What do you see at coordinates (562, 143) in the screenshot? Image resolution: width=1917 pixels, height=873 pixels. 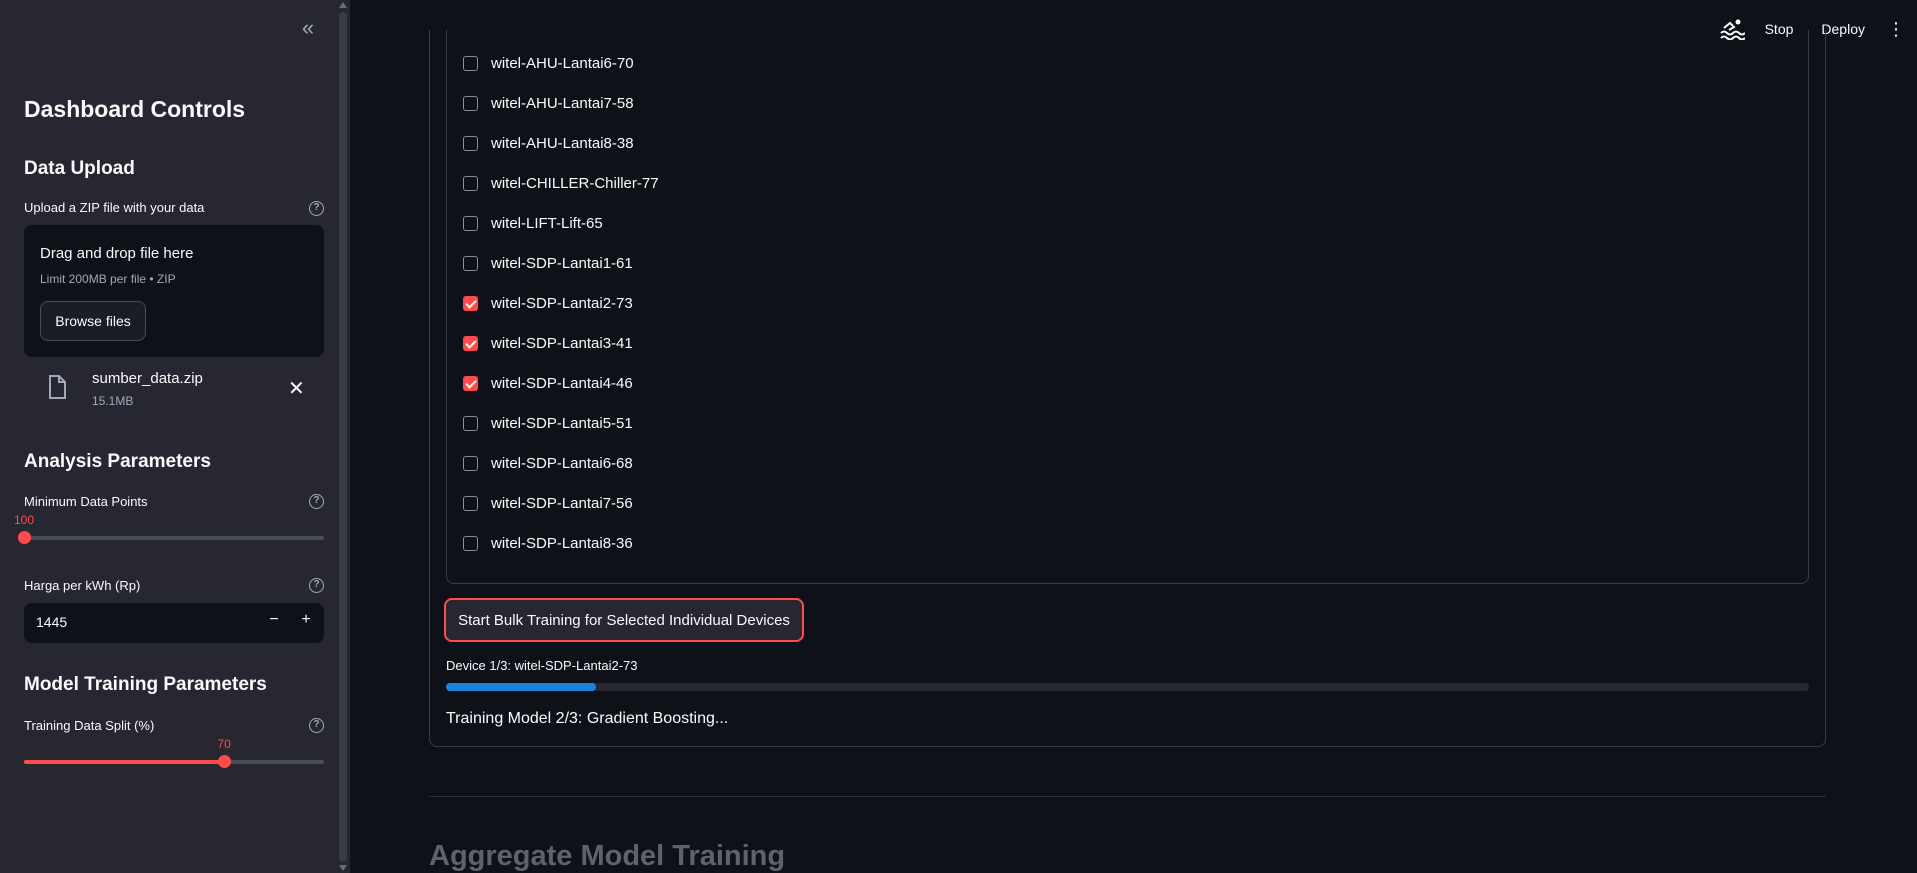 I see `device-label: witel-AHU-Lantai8-38` at bounding box center [562, 143].